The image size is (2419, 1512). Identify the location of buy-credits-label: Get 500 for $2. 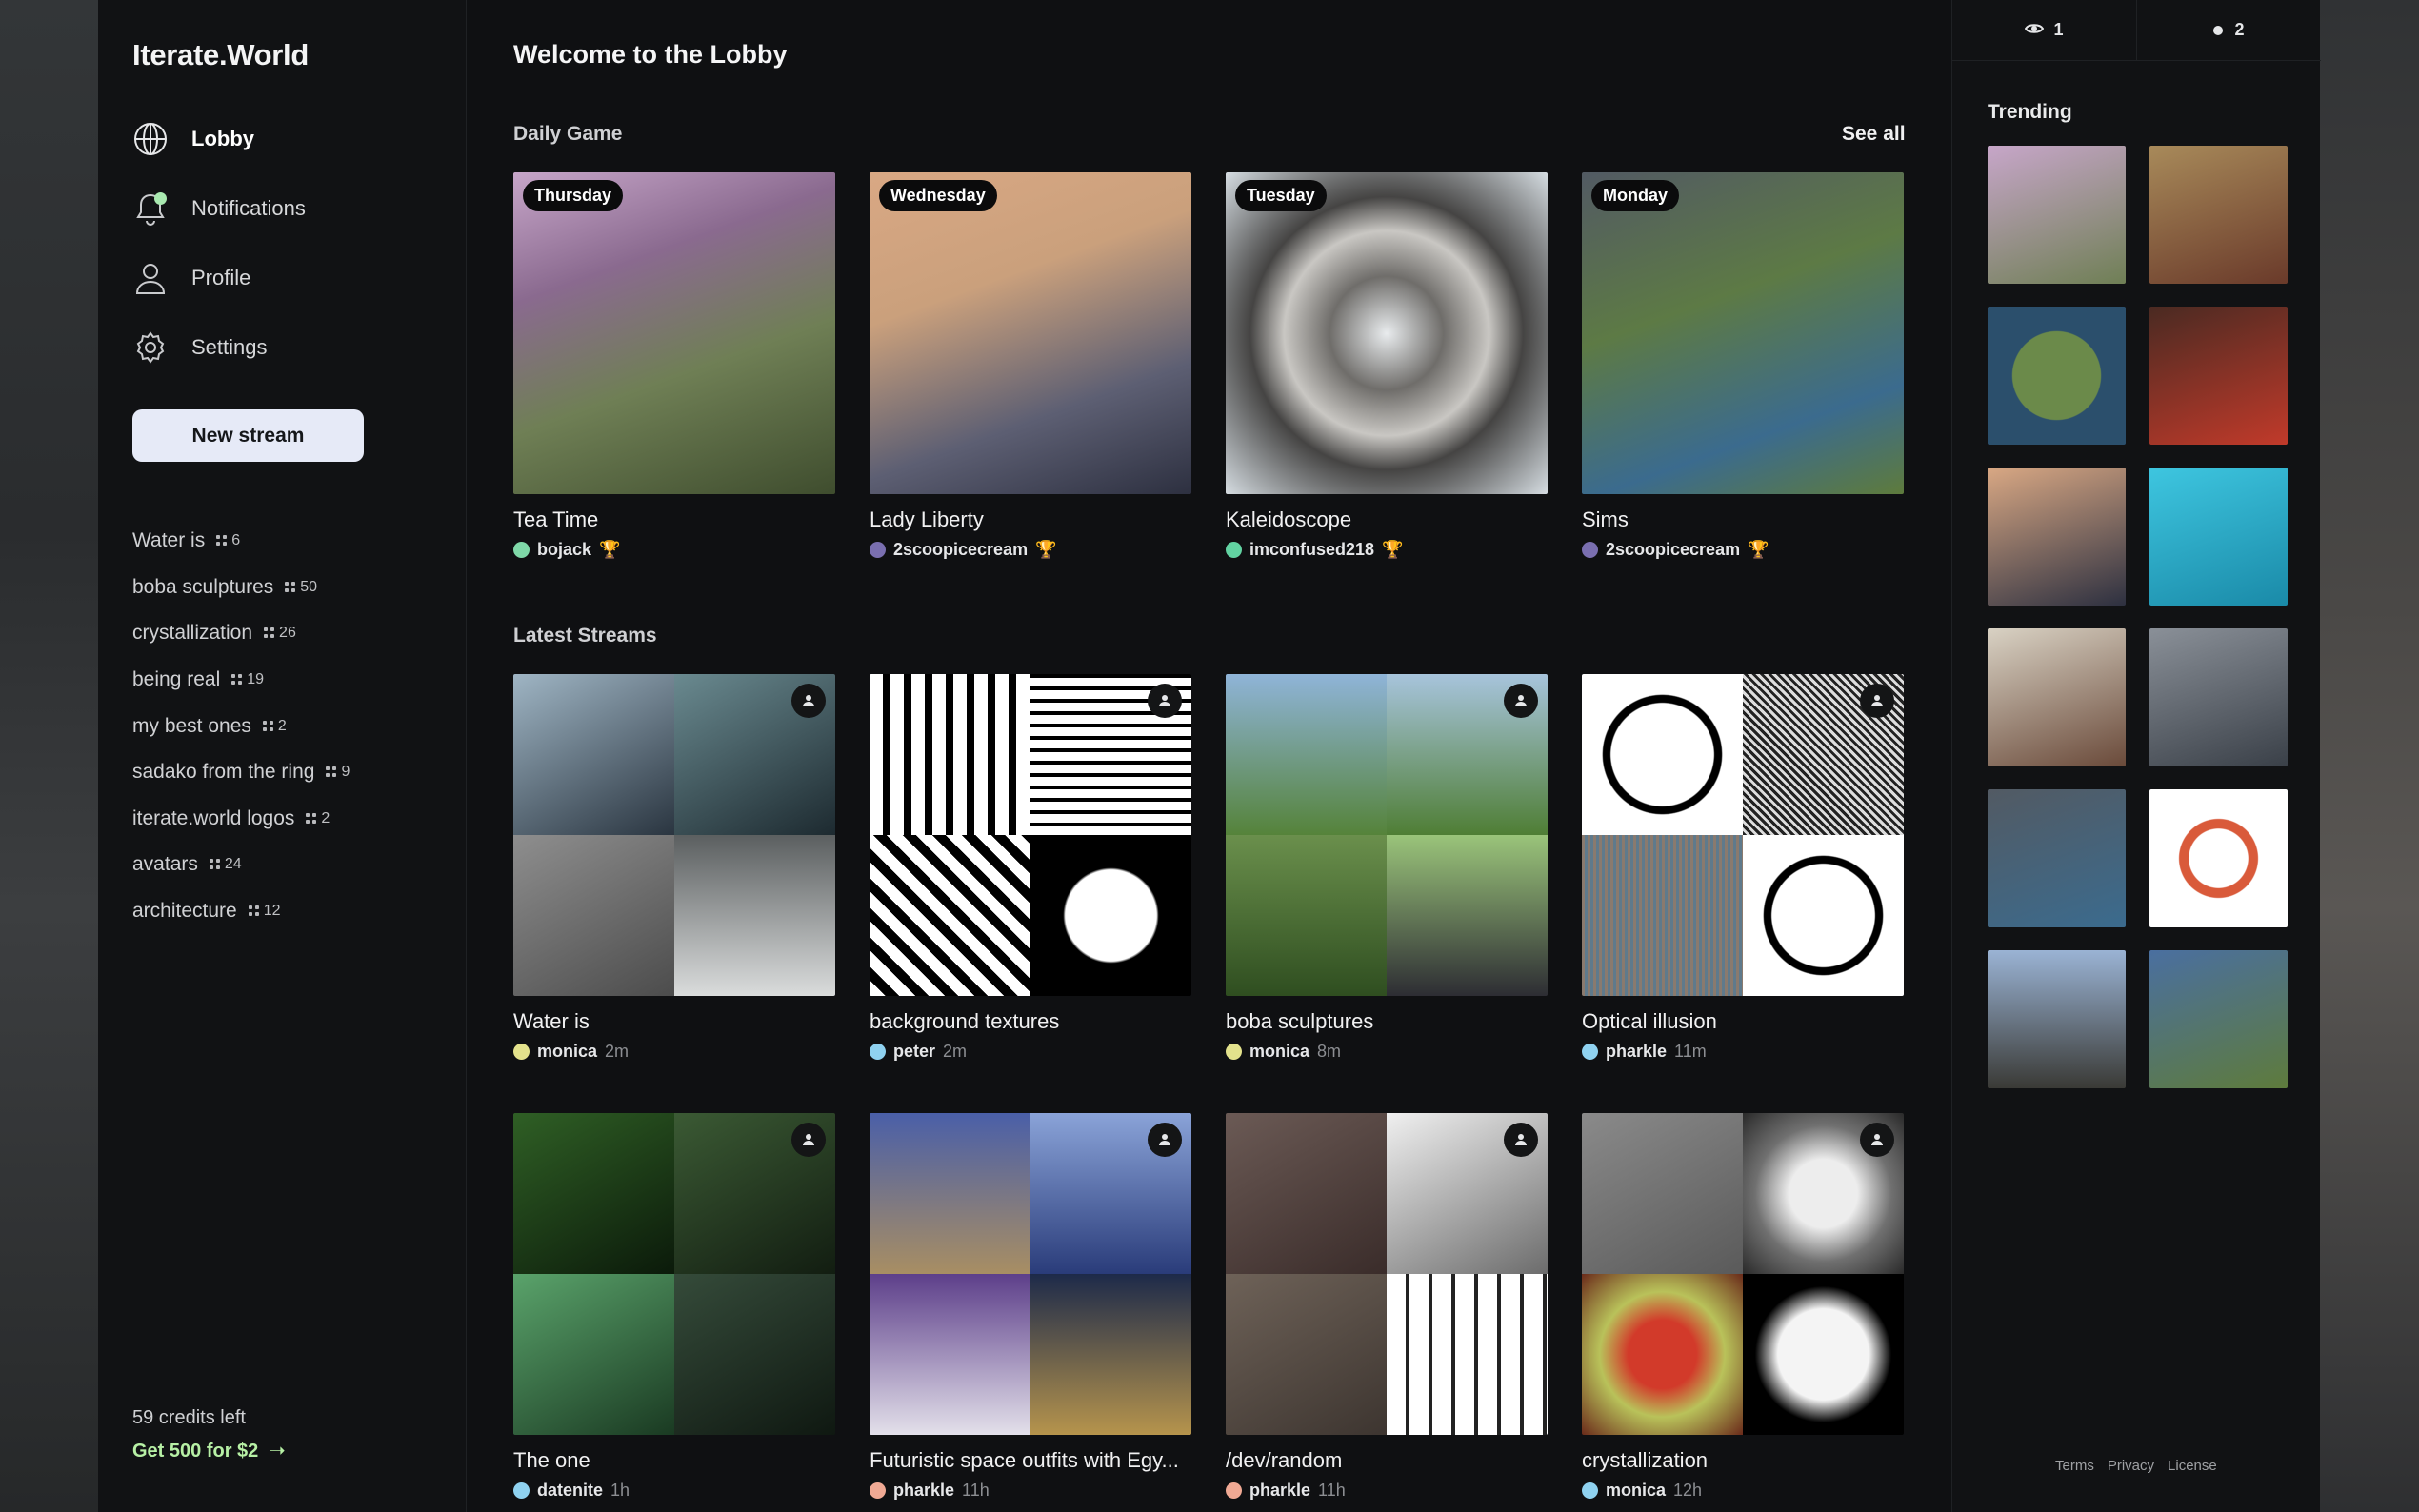
(195, 1451).